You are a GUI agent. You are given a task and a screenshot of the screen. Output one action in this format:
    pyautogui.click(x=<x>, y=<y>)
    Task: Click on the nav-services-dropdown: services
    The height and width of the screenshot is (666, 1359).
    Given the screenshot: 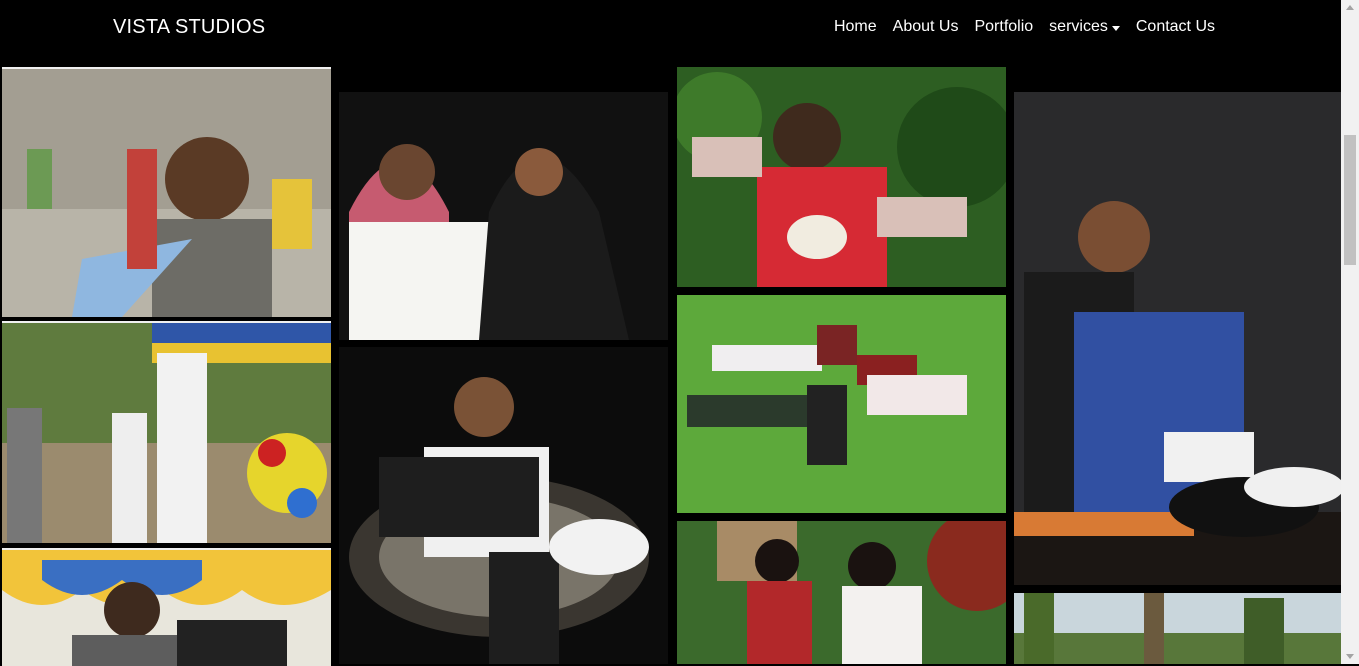 What is the action you would take?
    pyautogui.click(x=1084, y=27)
    